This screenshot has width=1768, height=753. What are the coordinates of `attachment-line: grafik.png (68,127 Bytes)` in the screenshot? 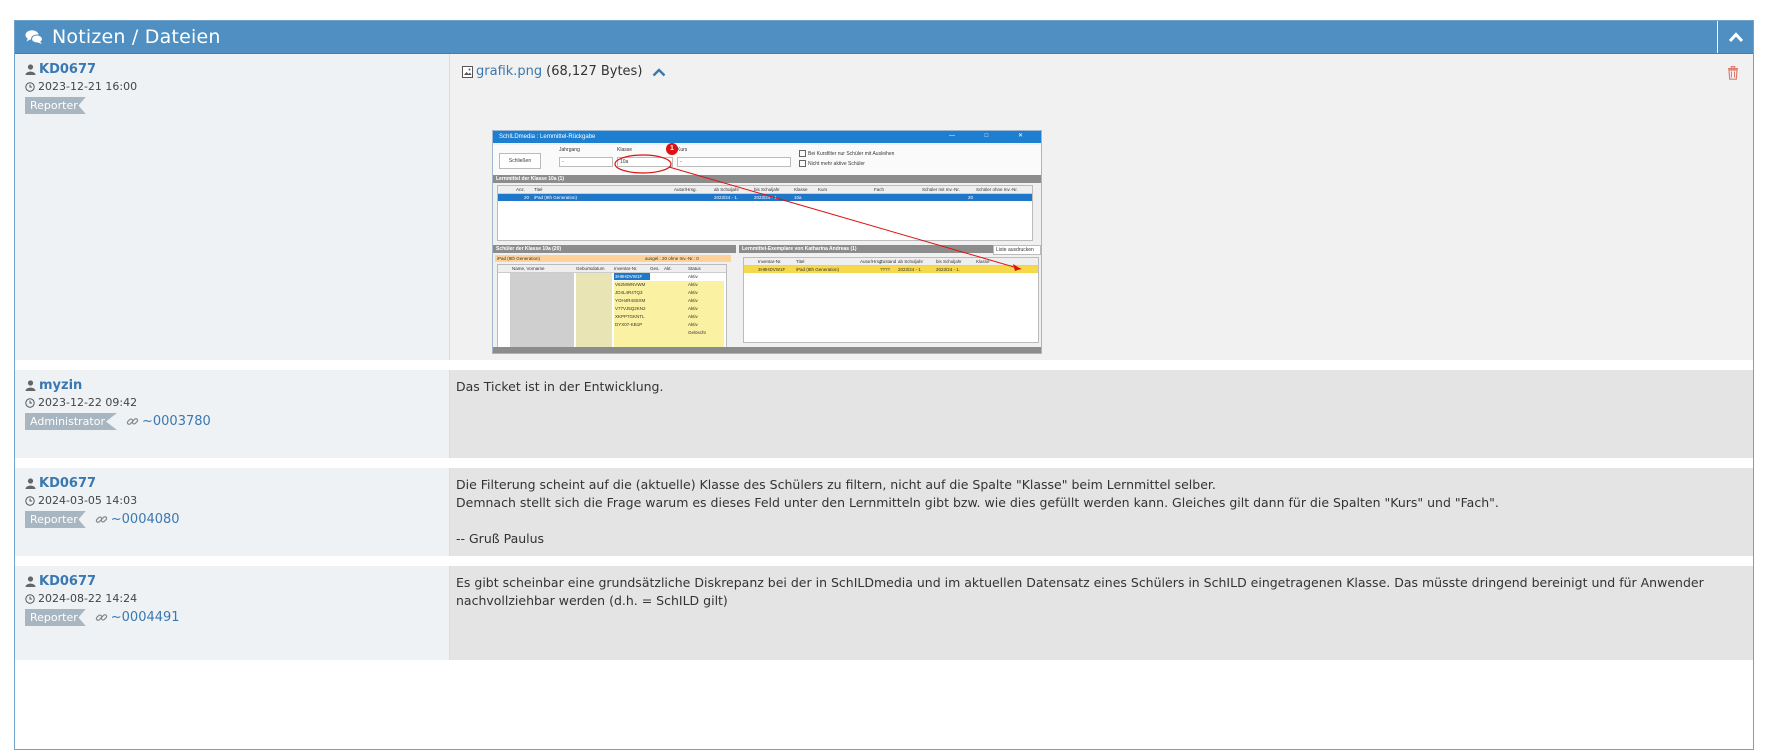 It's located at (1104, 71).